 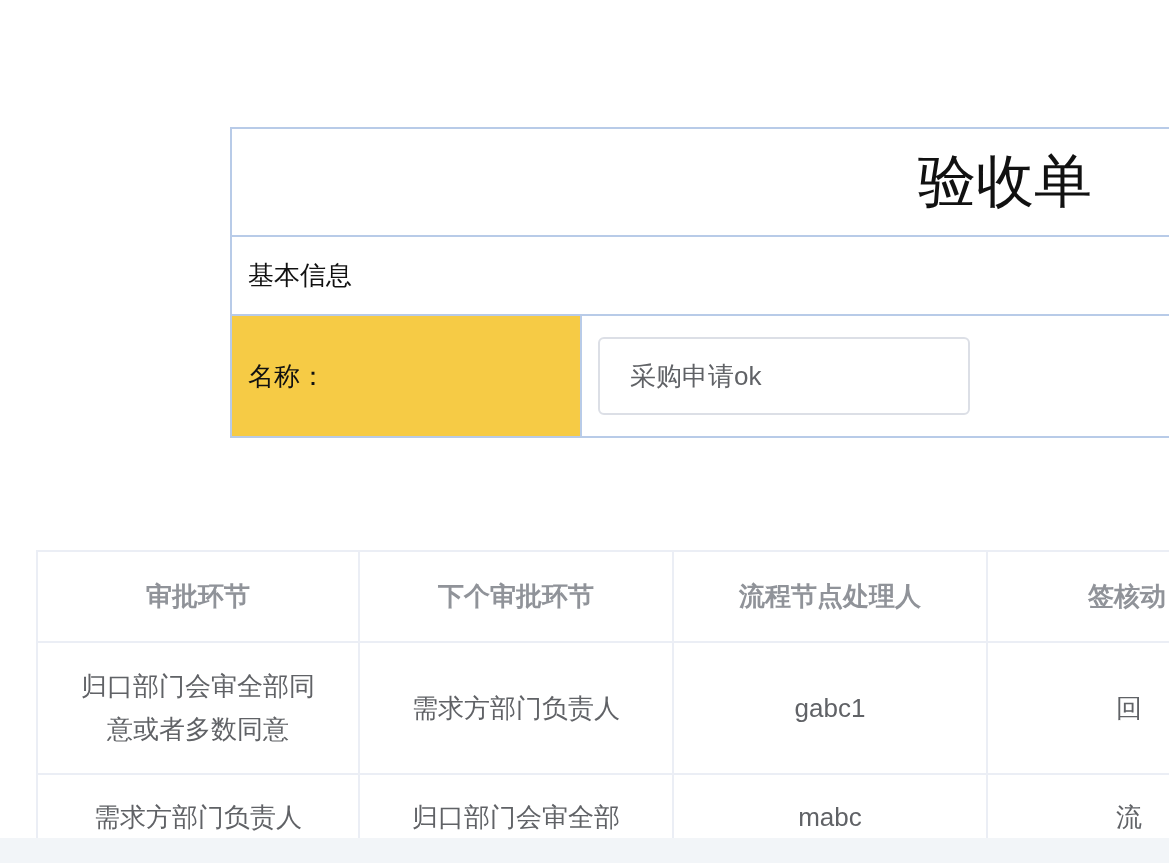 I want to click on form-title: 验收单, so click(x=1005, y=181).